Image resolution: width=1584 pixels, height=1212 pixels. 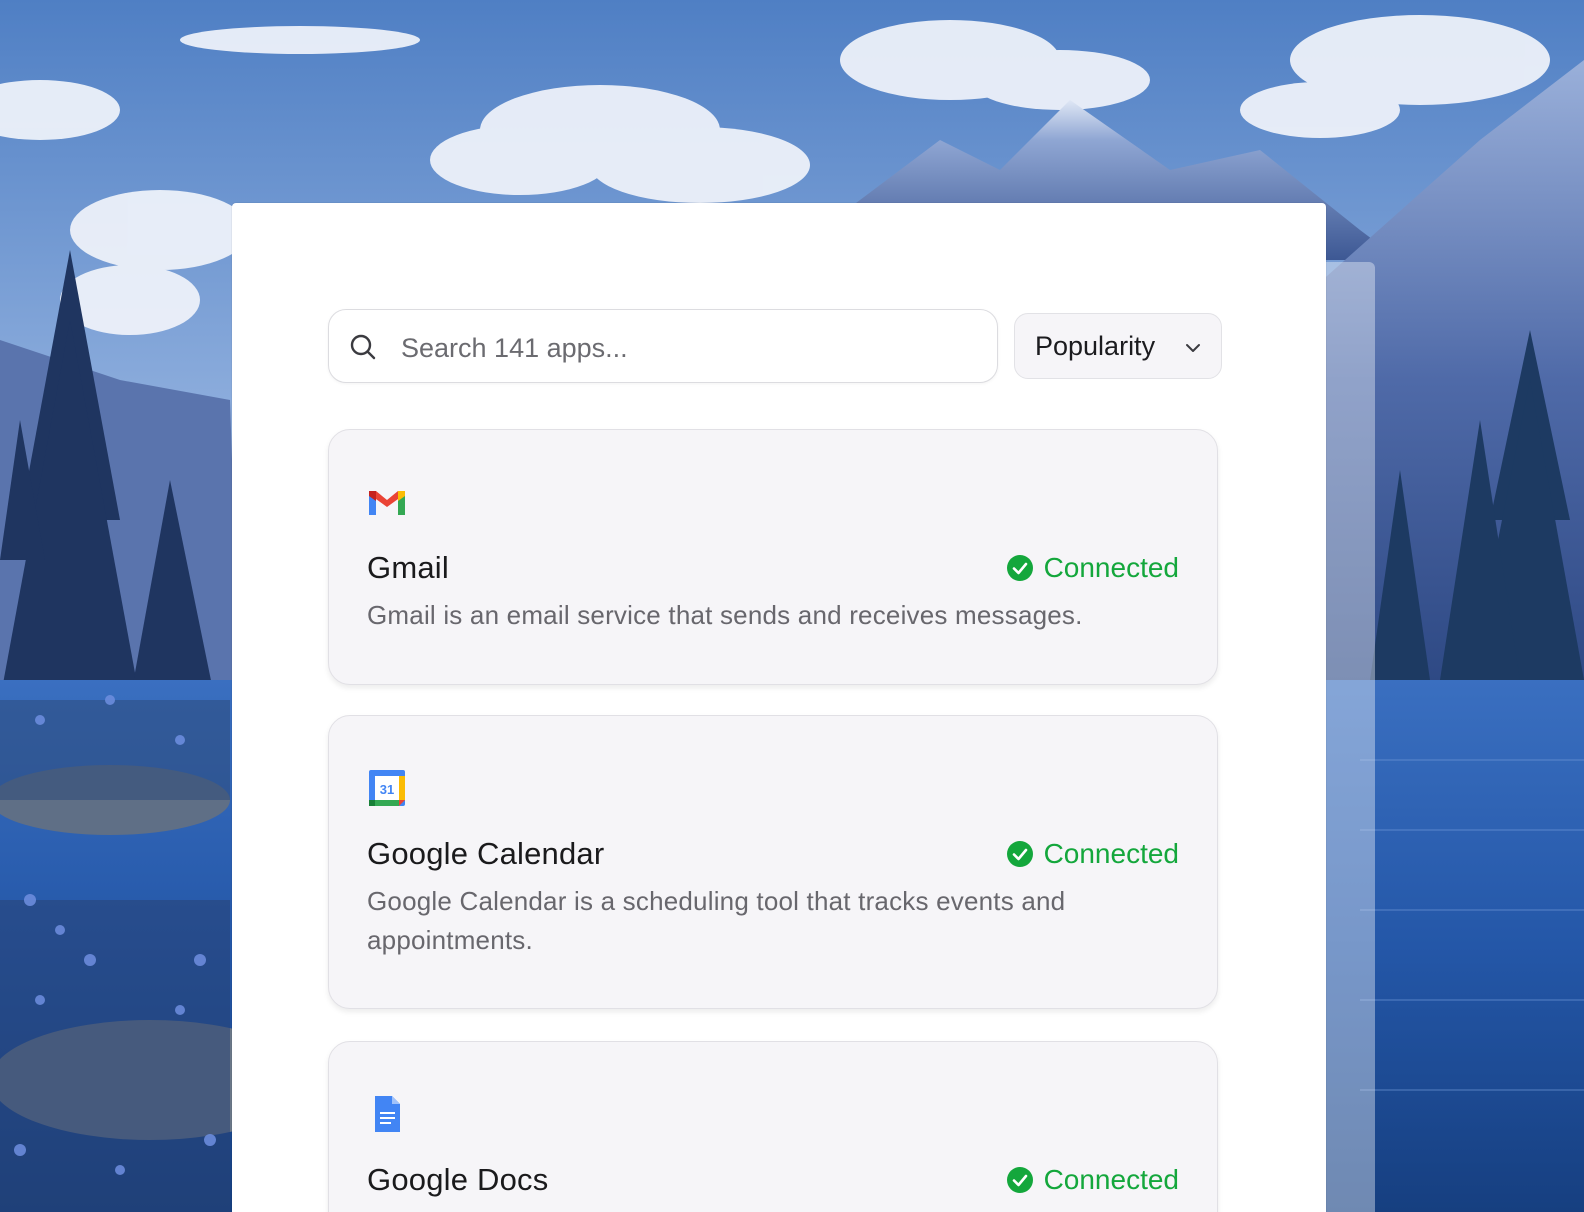 What do you see at coordinates (1347, 737) in the screenshot?
I see `background-window-panel` at bounding box center [1347, 737].